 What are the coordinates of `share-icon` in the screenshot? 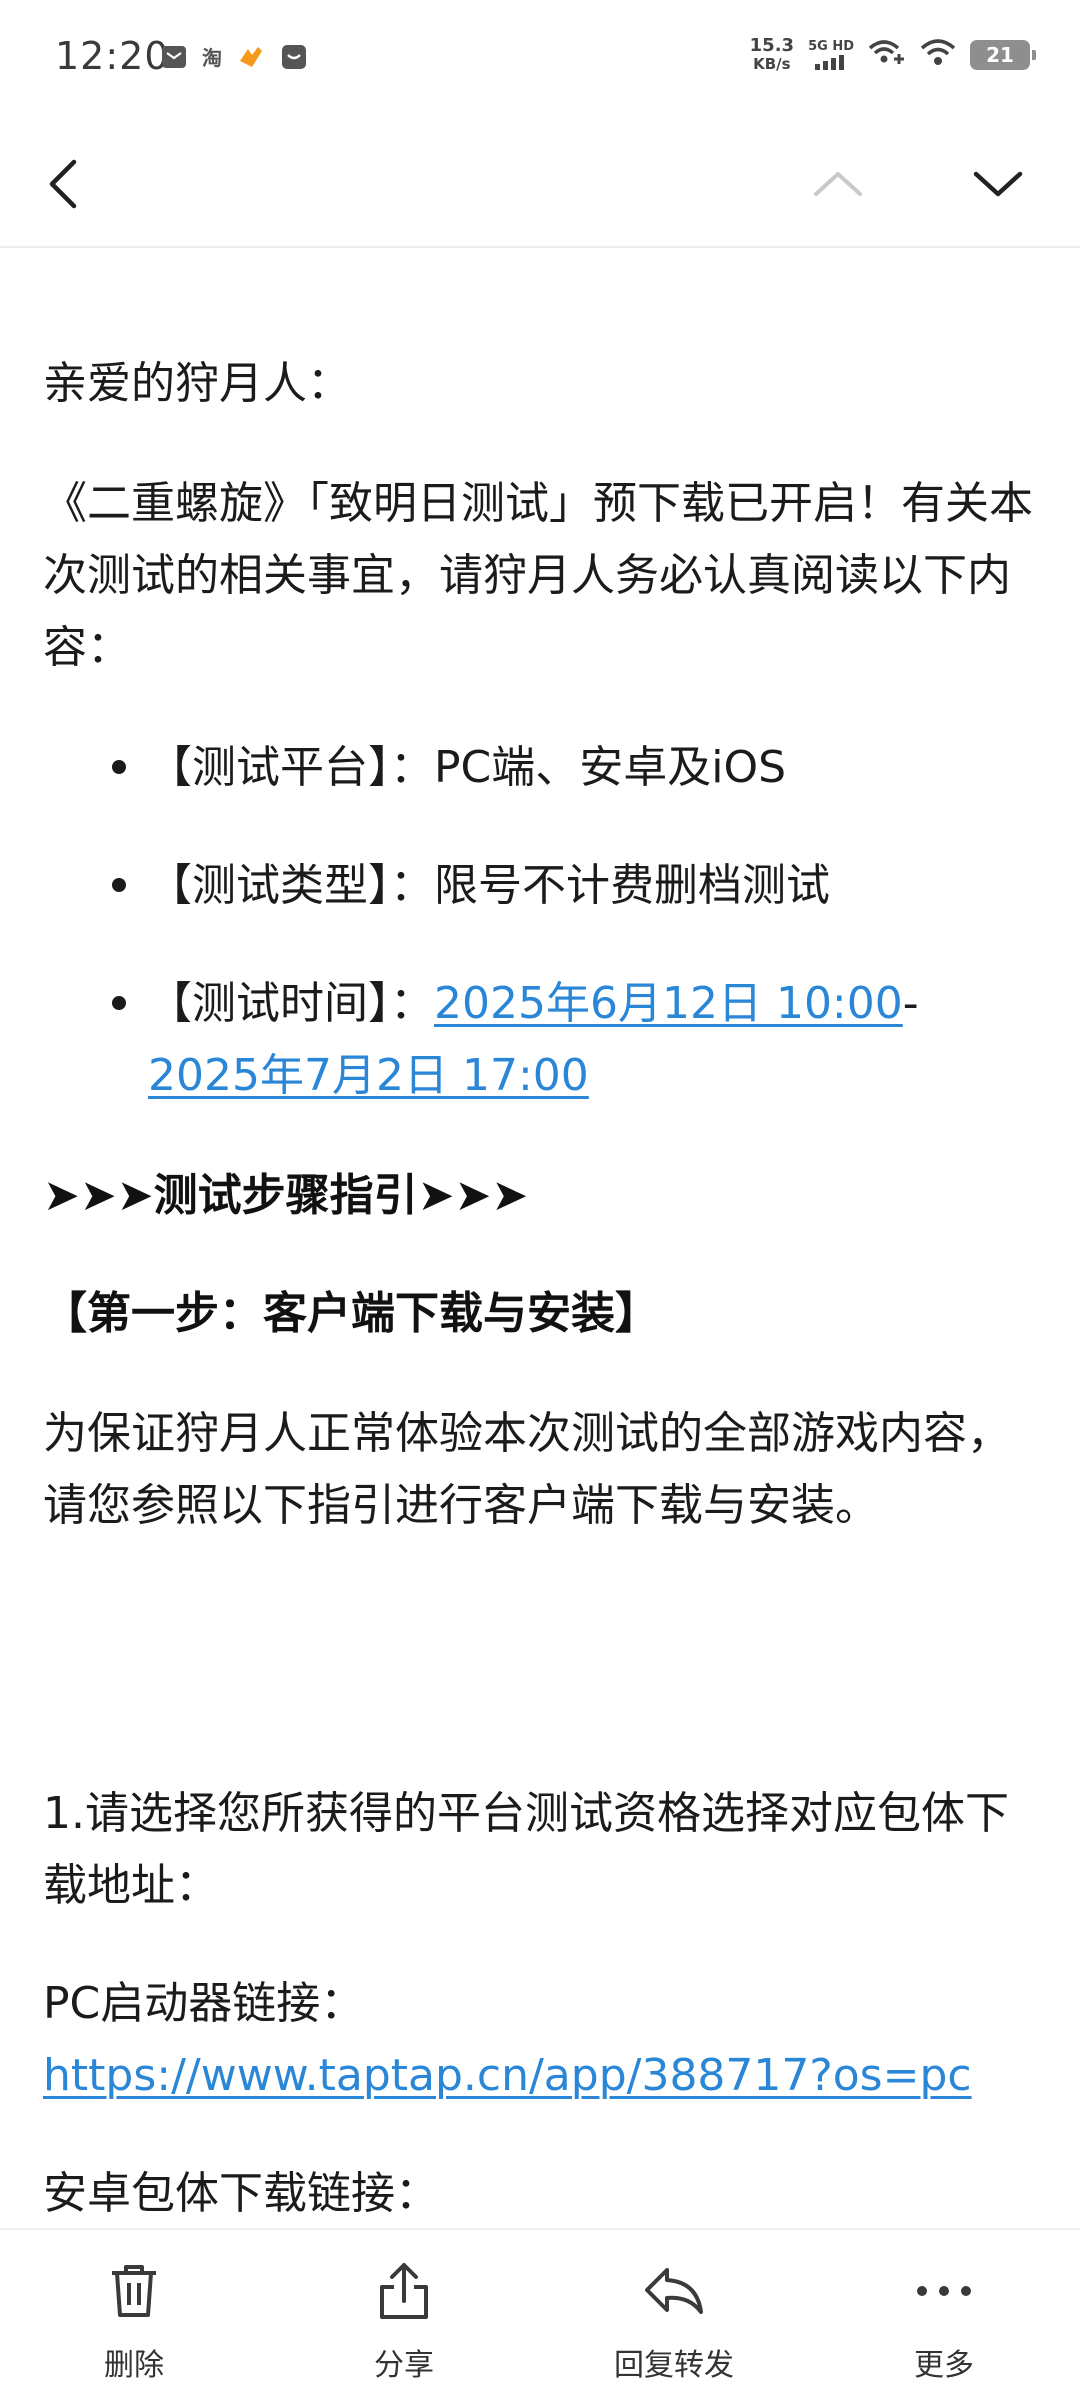 It's located at (404, 2291).